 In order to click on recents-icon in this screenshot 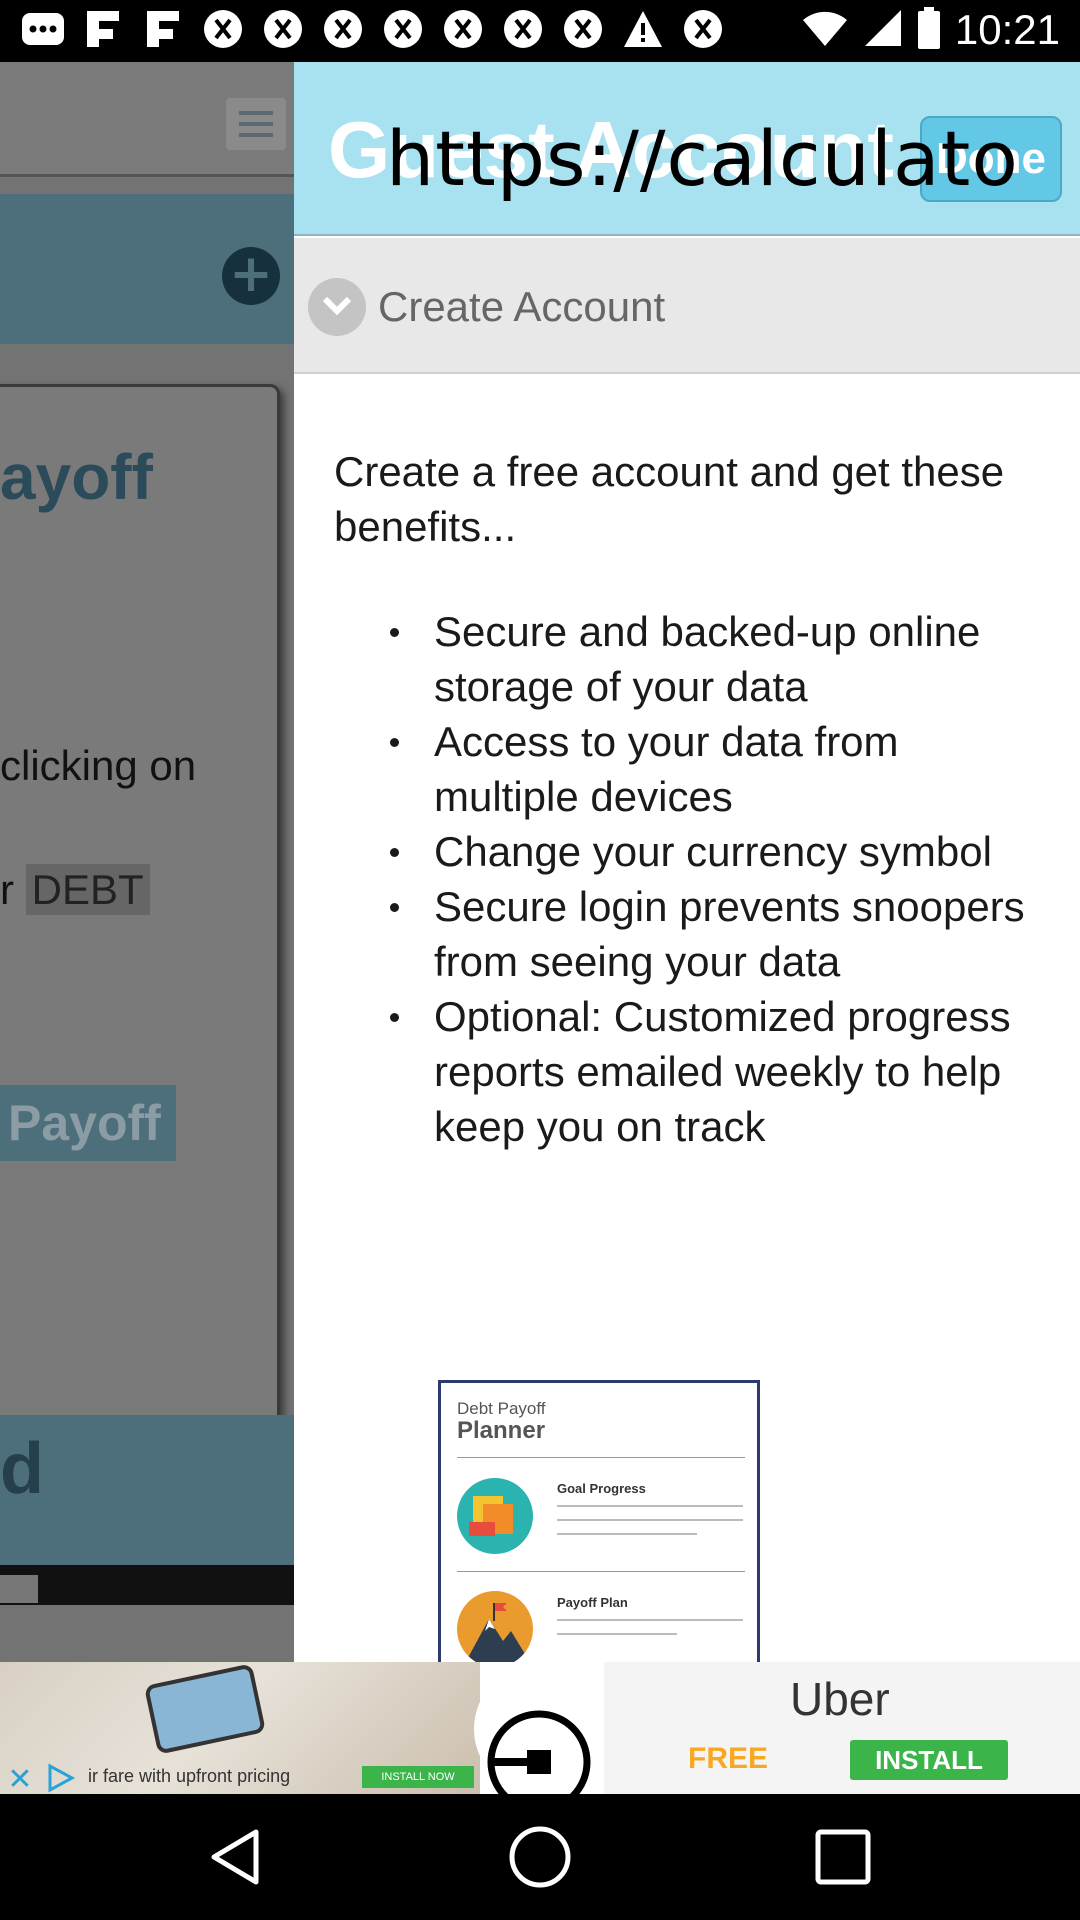, I will do `click(843, 1857)`.